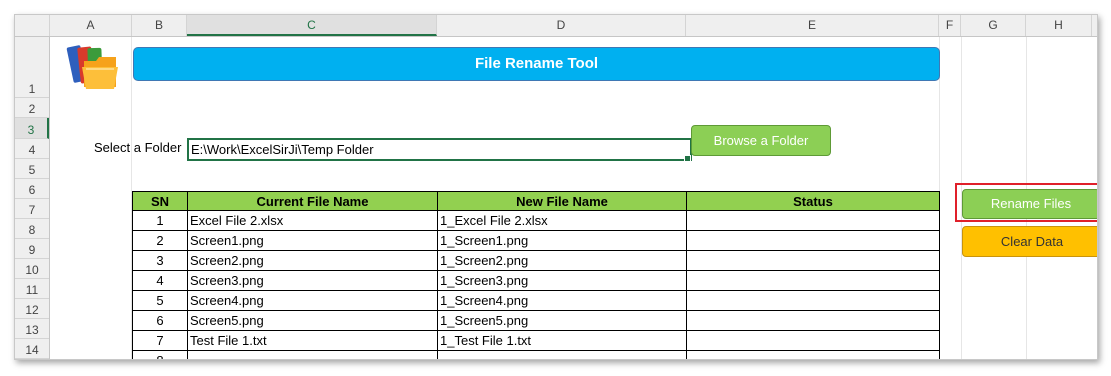  I want to click on new-file-name-cell: 1_Excel File 2.xlsx, so click(562, 220).